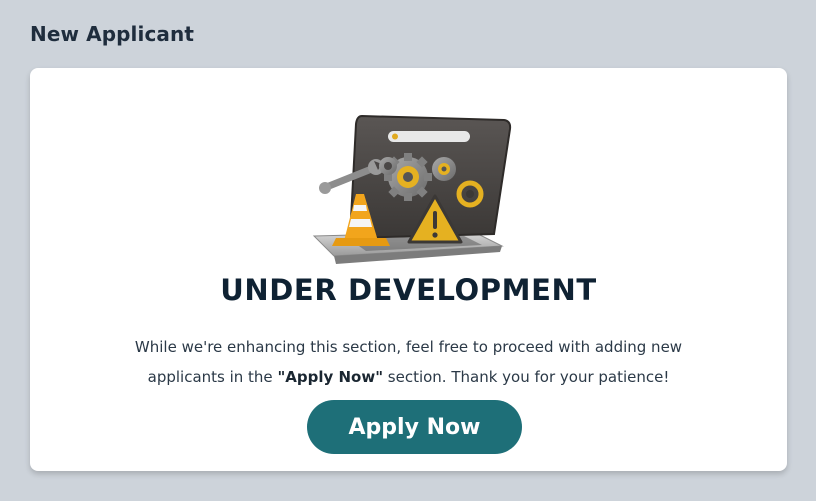 This screenshot has height=501, width=816. What do you see at coordinates (112, 34) in the screenshot?
I see `page-title: New Applicant` at bounding box center [112, 34].